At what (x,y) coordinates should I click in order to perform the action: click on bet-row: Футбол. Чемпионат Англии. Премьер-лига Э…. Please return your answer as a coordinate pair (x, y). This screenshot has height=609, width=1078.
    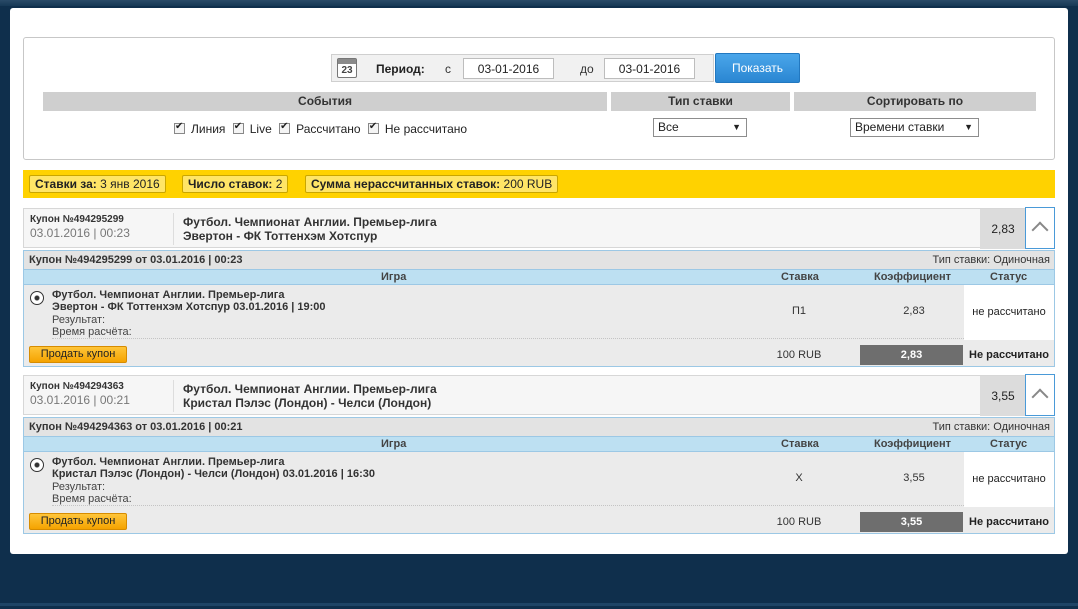
    Looking at the image, I should click on (539, 312).